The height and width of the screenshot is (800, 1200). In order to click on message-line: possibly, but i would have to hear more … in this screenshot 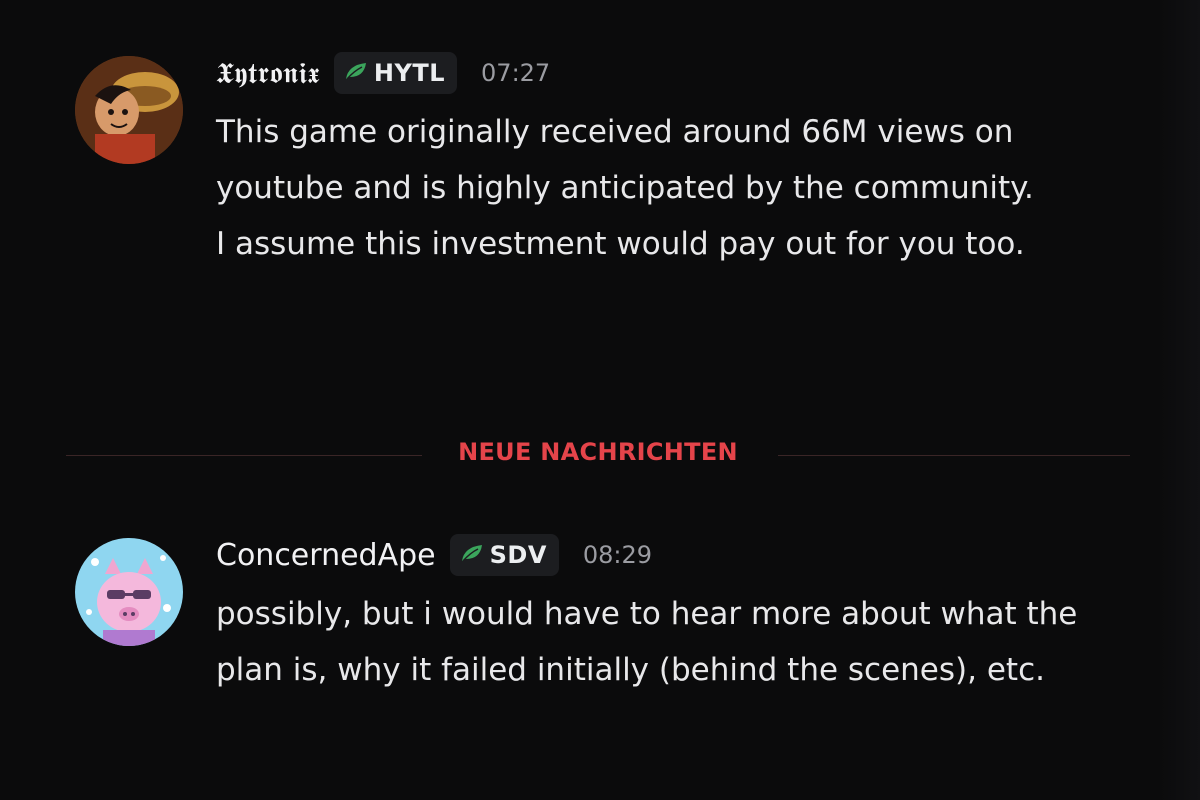, I will do `click(647, 642)`.